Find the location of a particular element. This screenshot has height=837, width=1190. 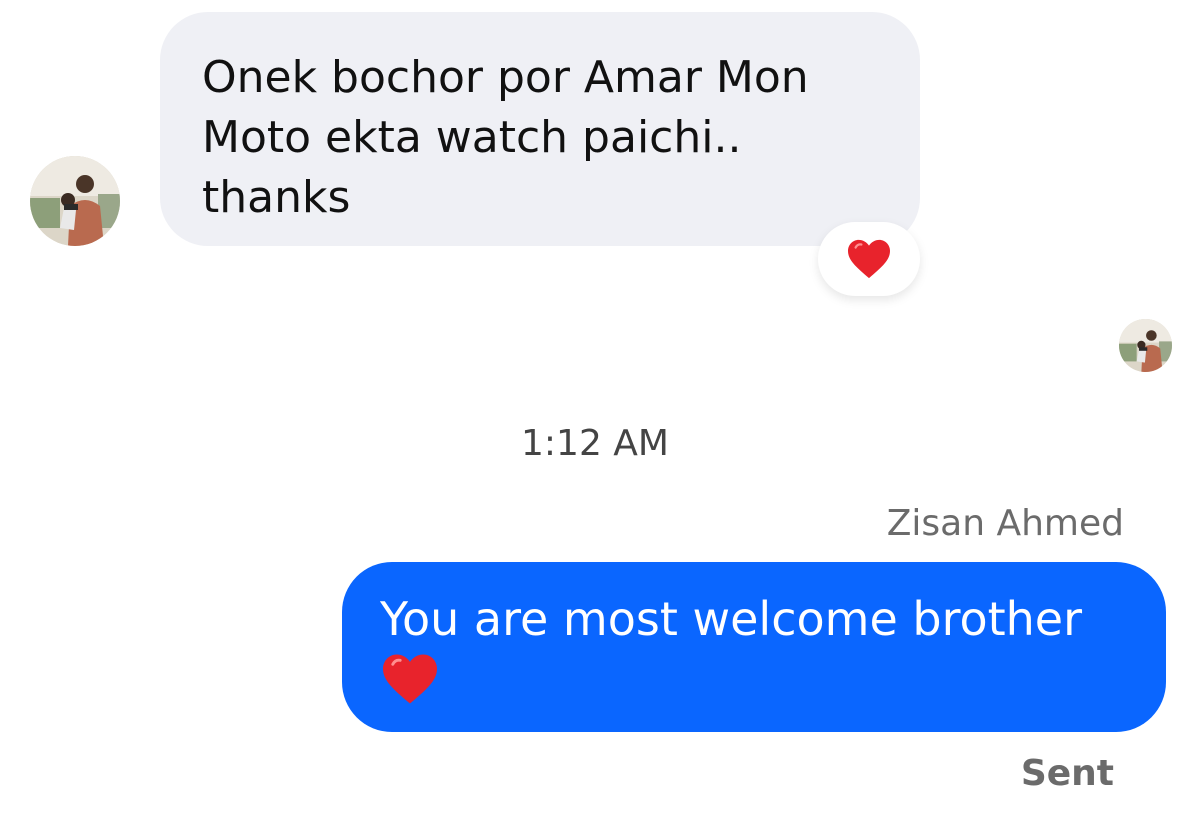

message-timestamp: 1:12 AM is located at coordinates (595, 443).